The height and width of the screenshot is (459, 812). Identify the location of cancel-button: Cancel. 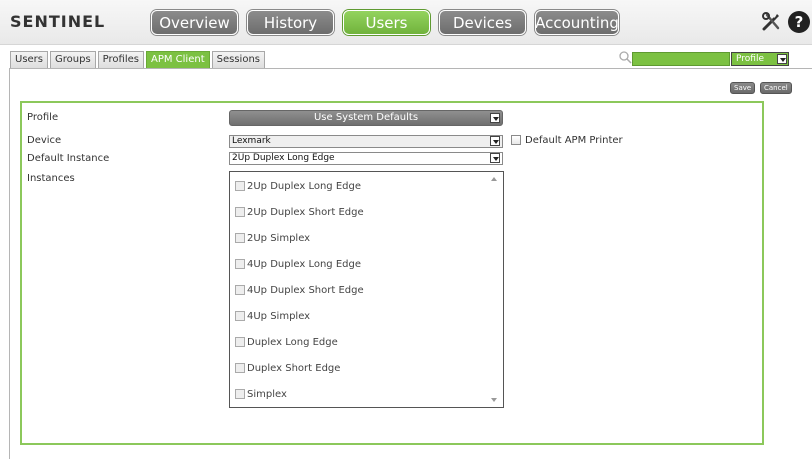
(776, 88).